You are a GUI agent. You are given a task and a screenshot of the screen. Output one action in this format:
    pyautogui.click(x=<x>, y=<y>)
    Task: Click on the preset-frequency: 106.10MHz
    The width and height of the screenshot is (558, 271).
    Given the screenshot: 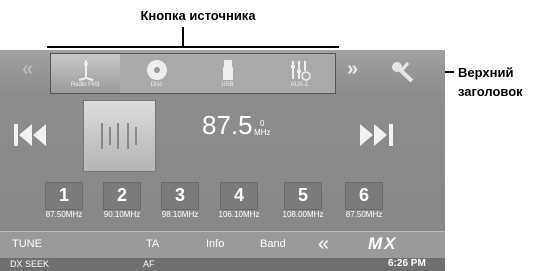 What is the action you would take?
    pyautogui.click(x=239, y=214)
    